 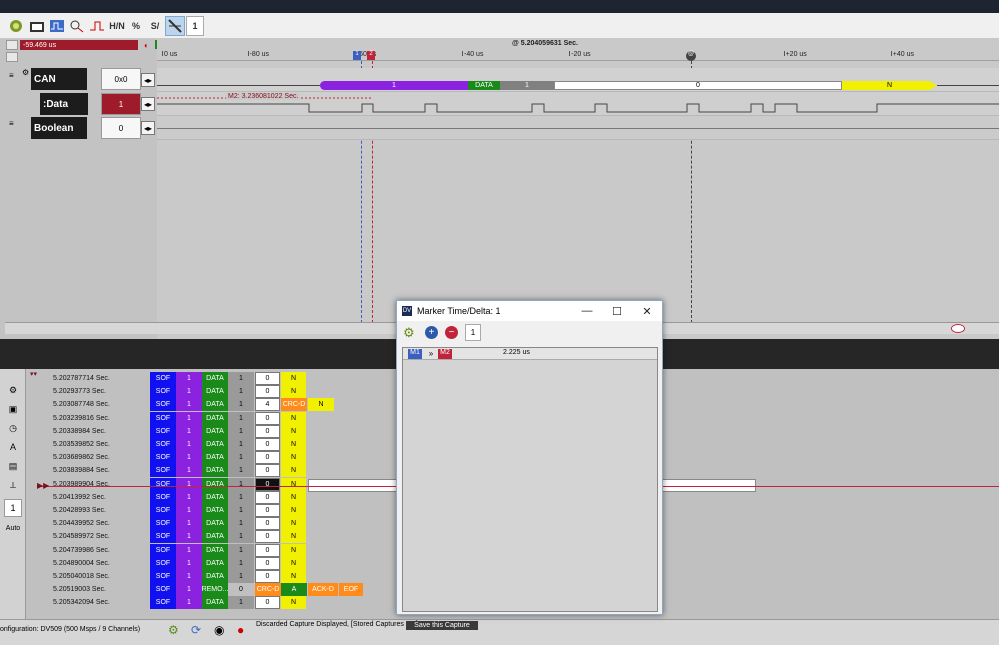 I want to click on status-record-icon: ●, so click(x=240, y=630).